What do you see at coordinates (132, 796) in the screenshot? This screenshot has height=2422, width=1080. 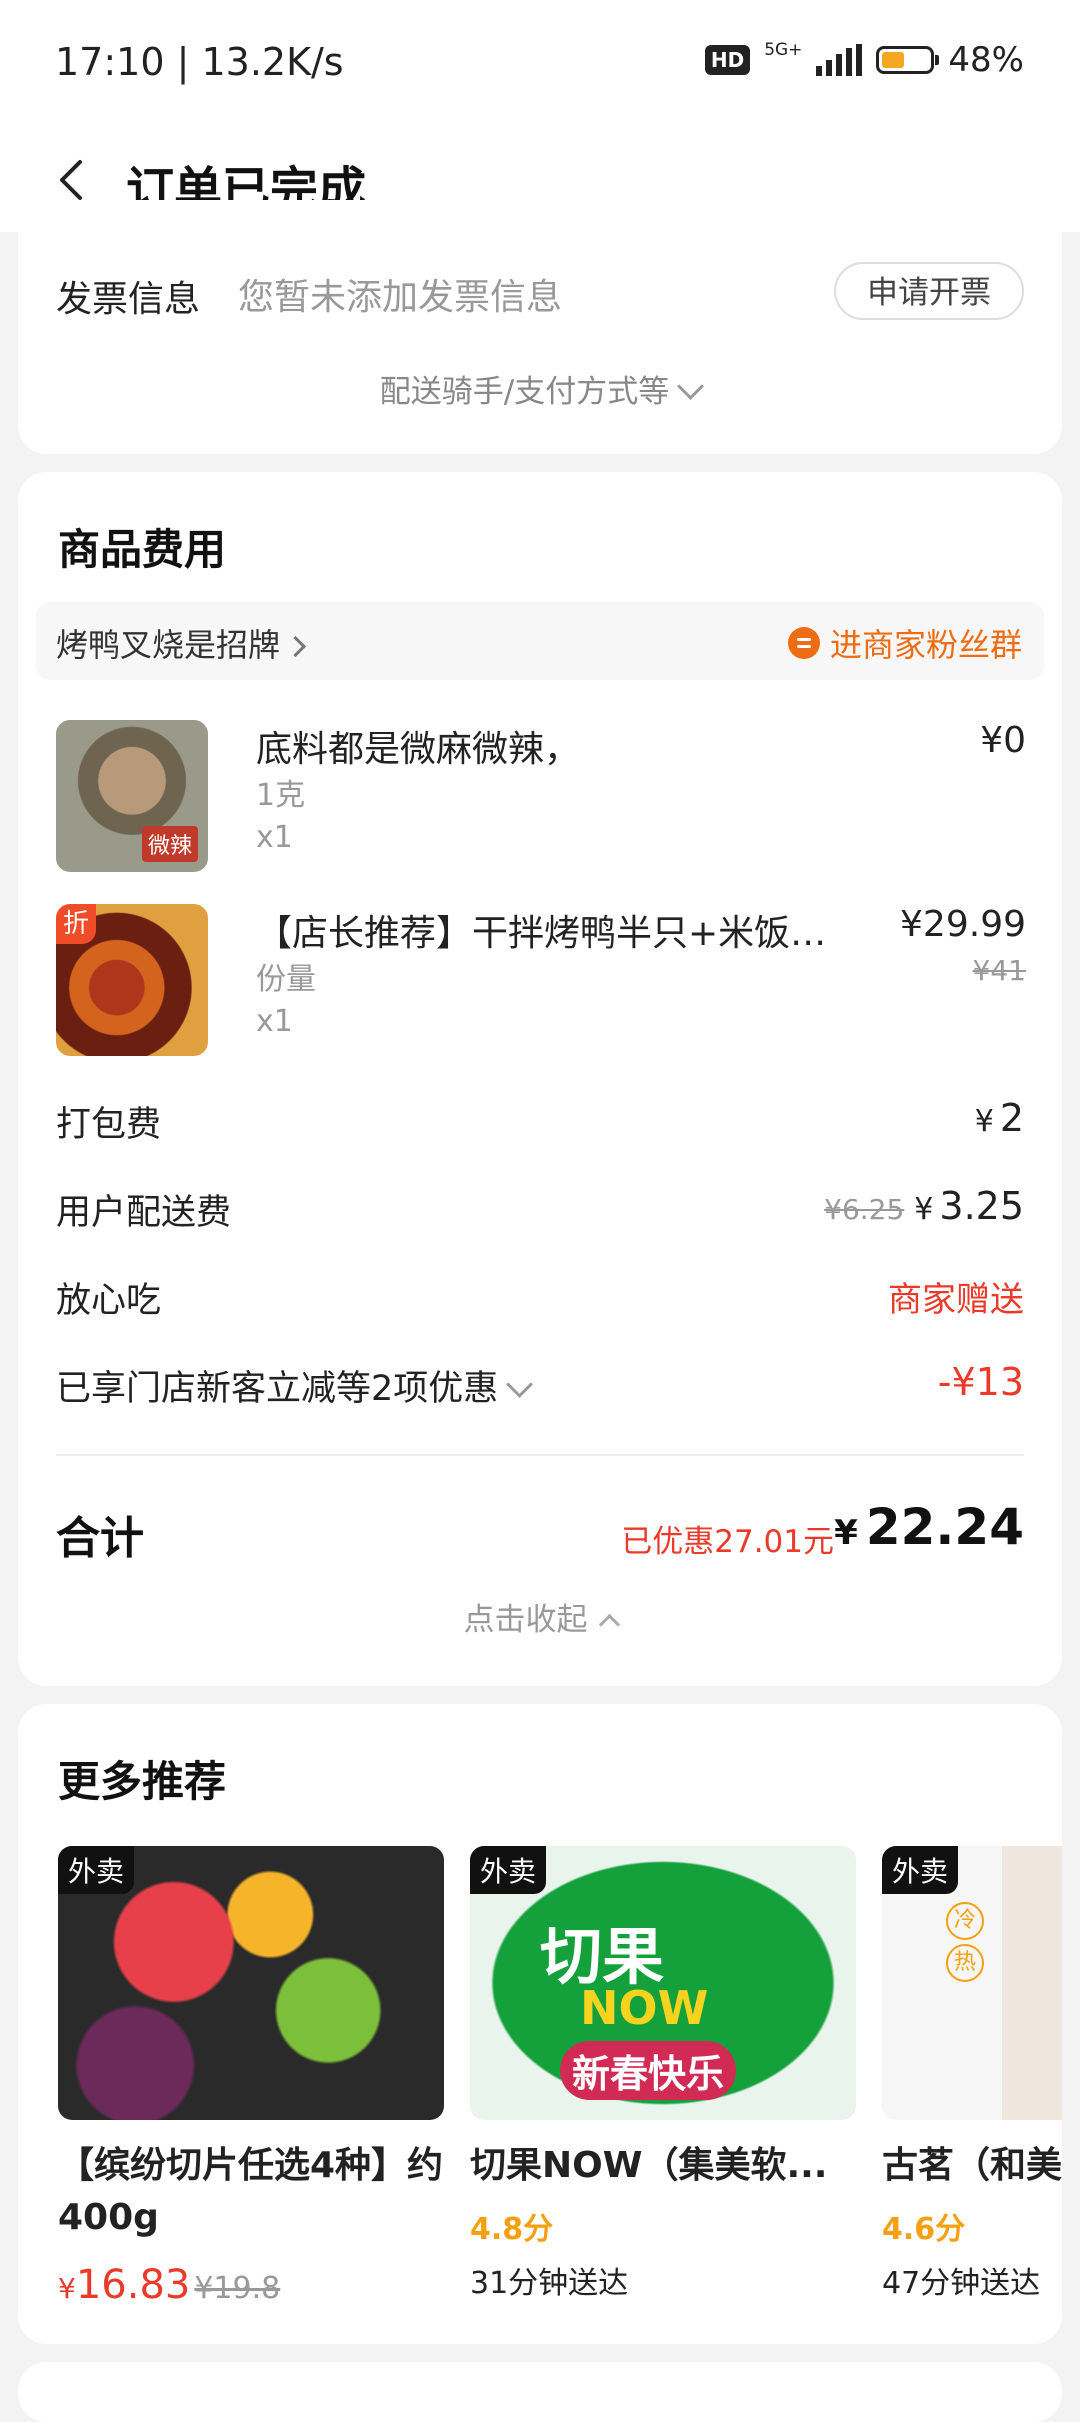 I see `item-thumbnail: 微辣` at bounding box center [132, 796].